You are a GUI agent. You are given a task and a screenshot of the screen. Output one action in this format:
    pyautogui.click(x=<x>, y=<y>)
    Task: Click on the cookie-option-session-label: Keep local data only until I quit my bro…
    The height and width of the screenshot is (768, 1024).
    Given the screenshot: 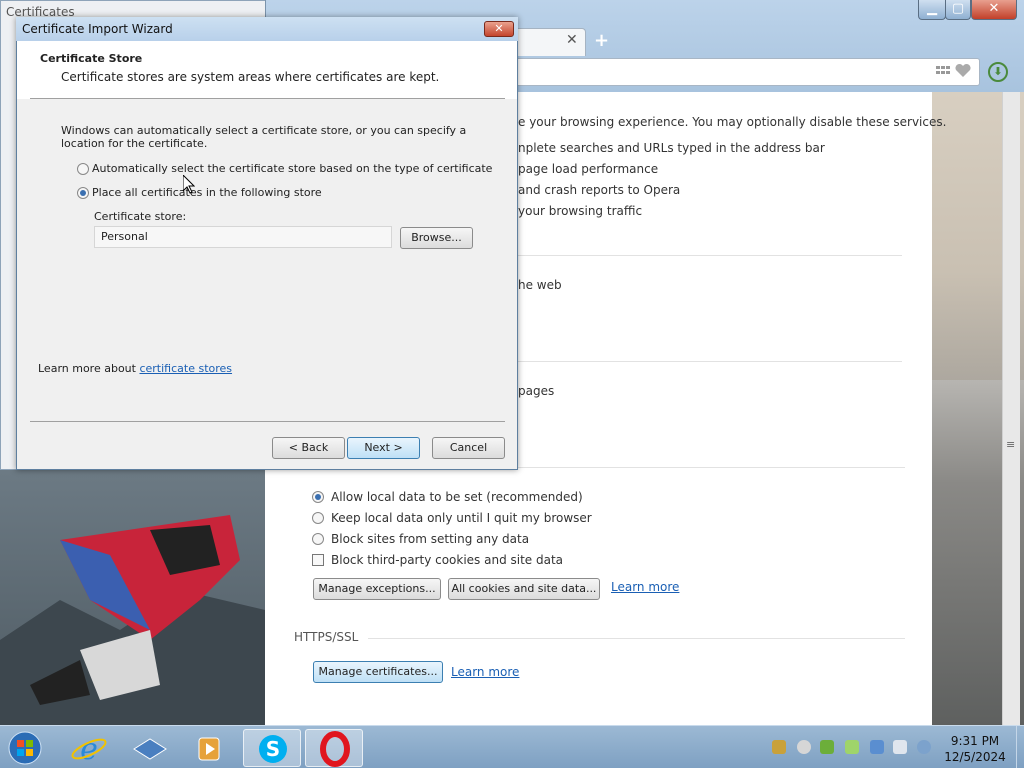 What is the action you would take?
    pyautogui.click(x=461, y=518)
    